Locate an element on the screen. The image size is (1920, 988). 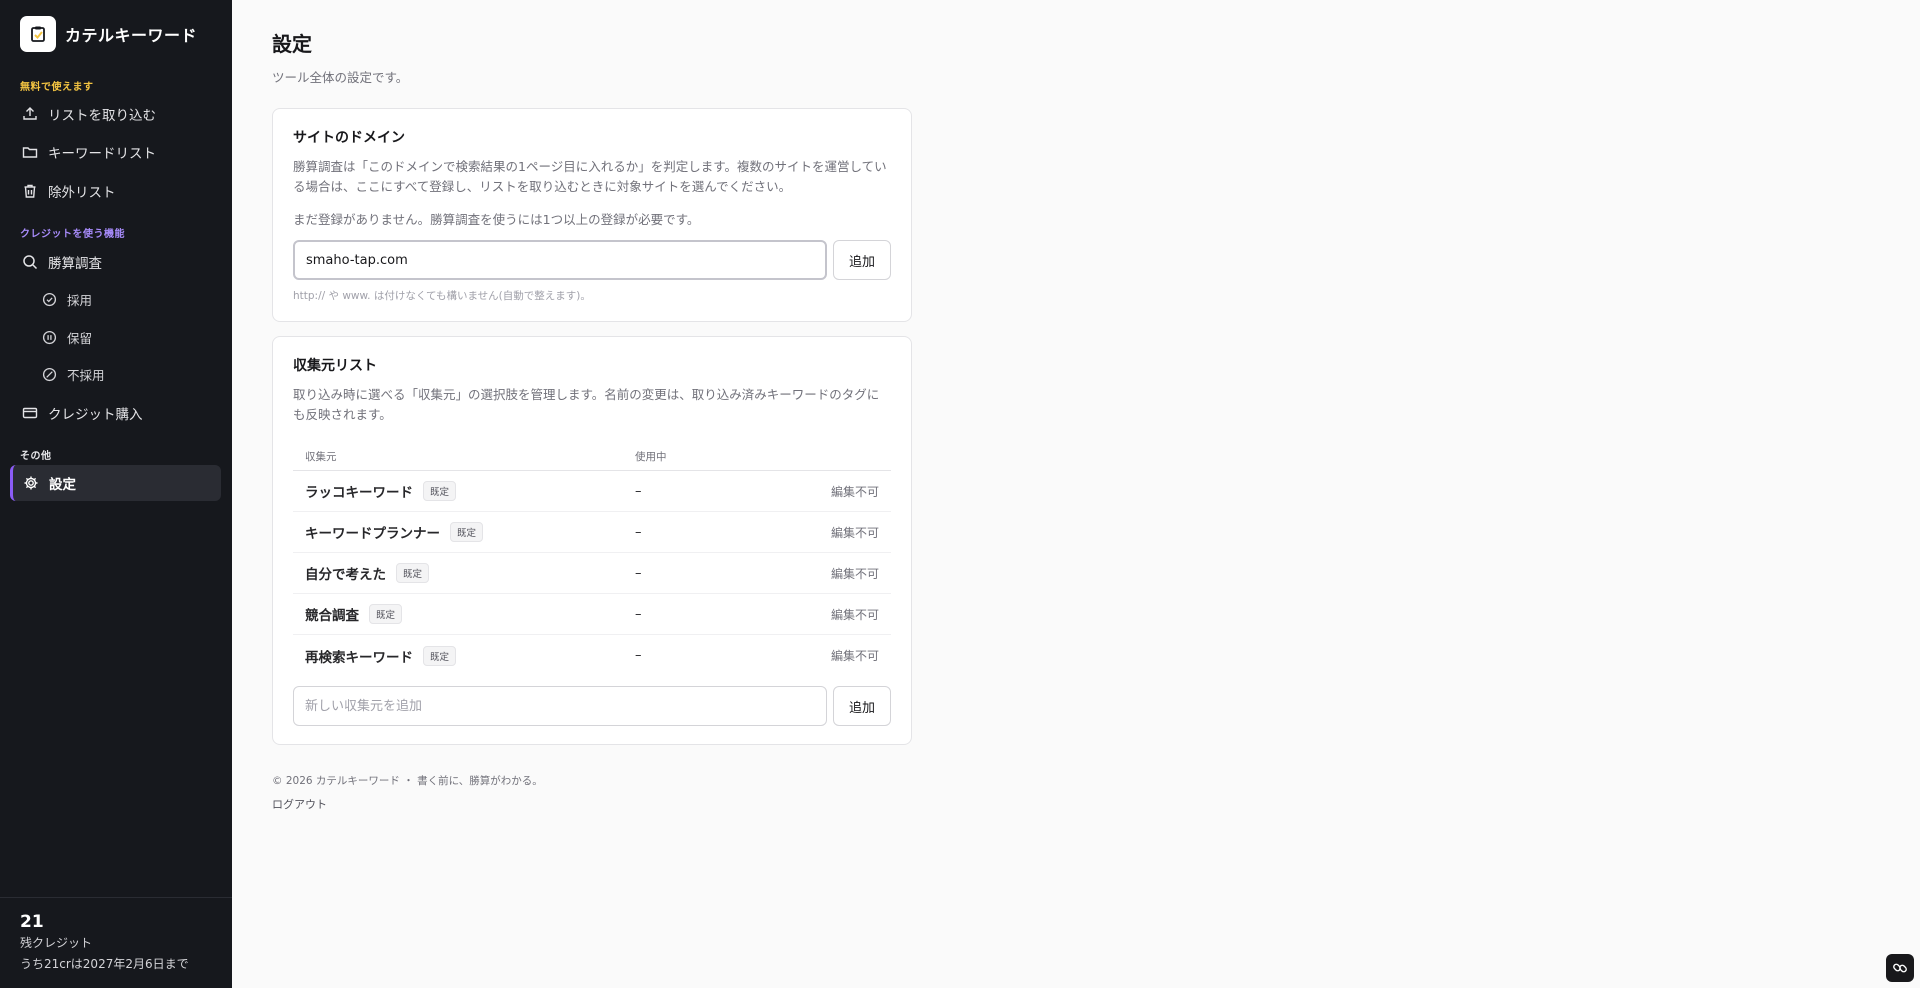
link-icon is located at coordinates (1900, 968).